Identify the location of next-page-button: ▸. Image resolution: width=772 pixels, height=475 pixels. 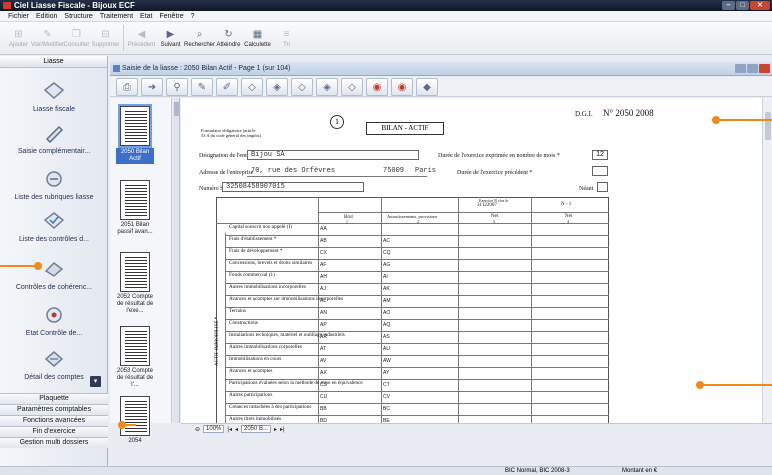
(275, 429).